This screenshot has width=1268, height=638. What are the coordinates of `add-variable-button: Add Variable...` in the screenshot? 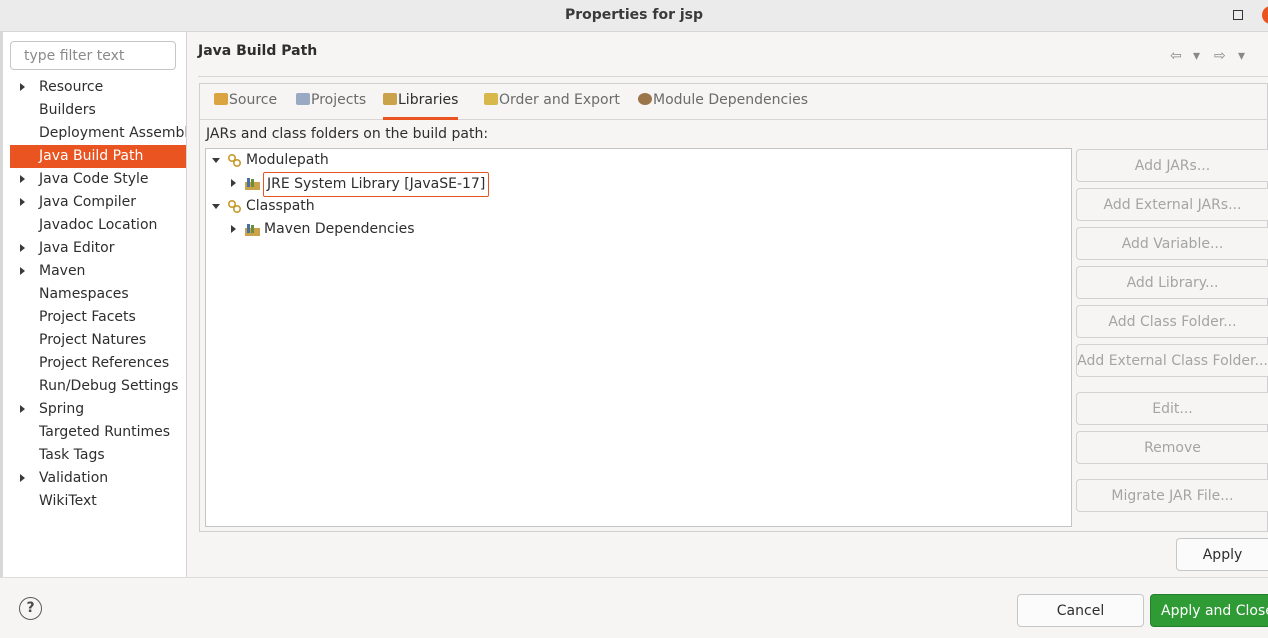 It's located at (1172, 243).